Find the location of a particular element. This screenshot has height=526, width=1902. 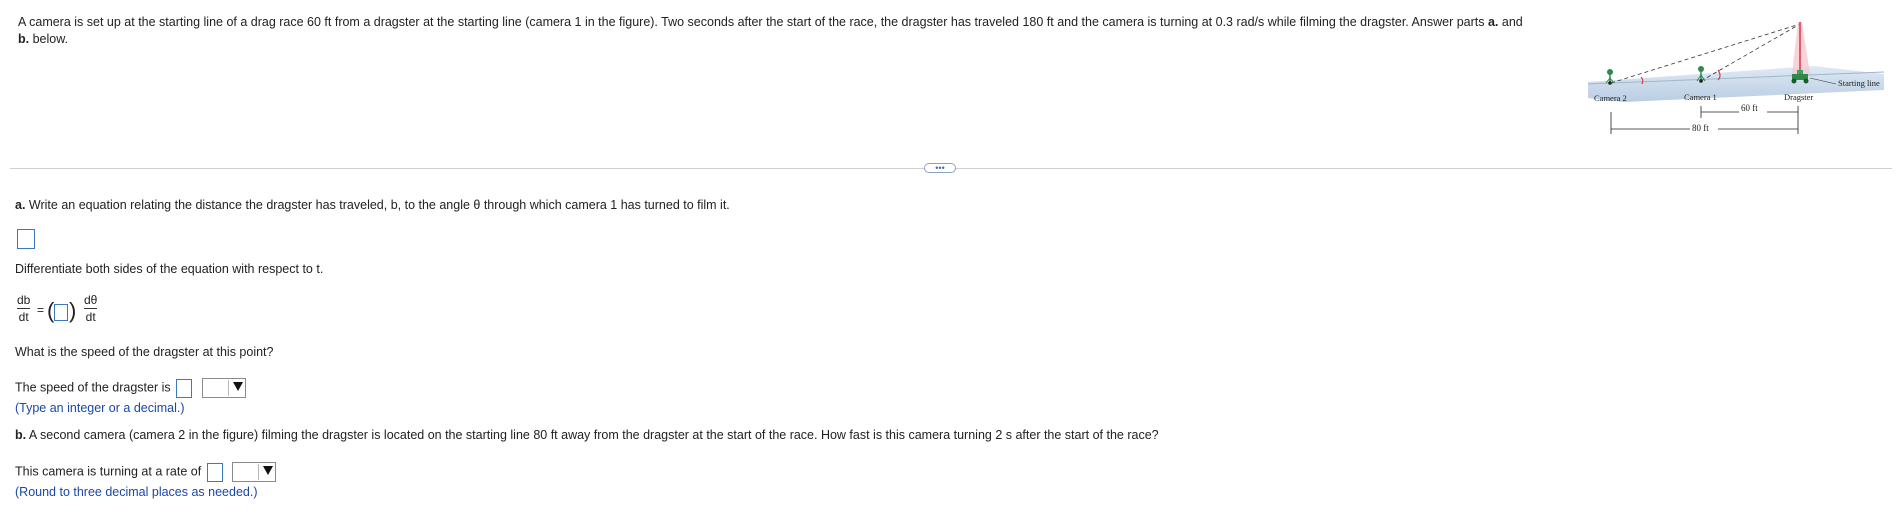

equation-answer-box is located at coordinates (26, 239).